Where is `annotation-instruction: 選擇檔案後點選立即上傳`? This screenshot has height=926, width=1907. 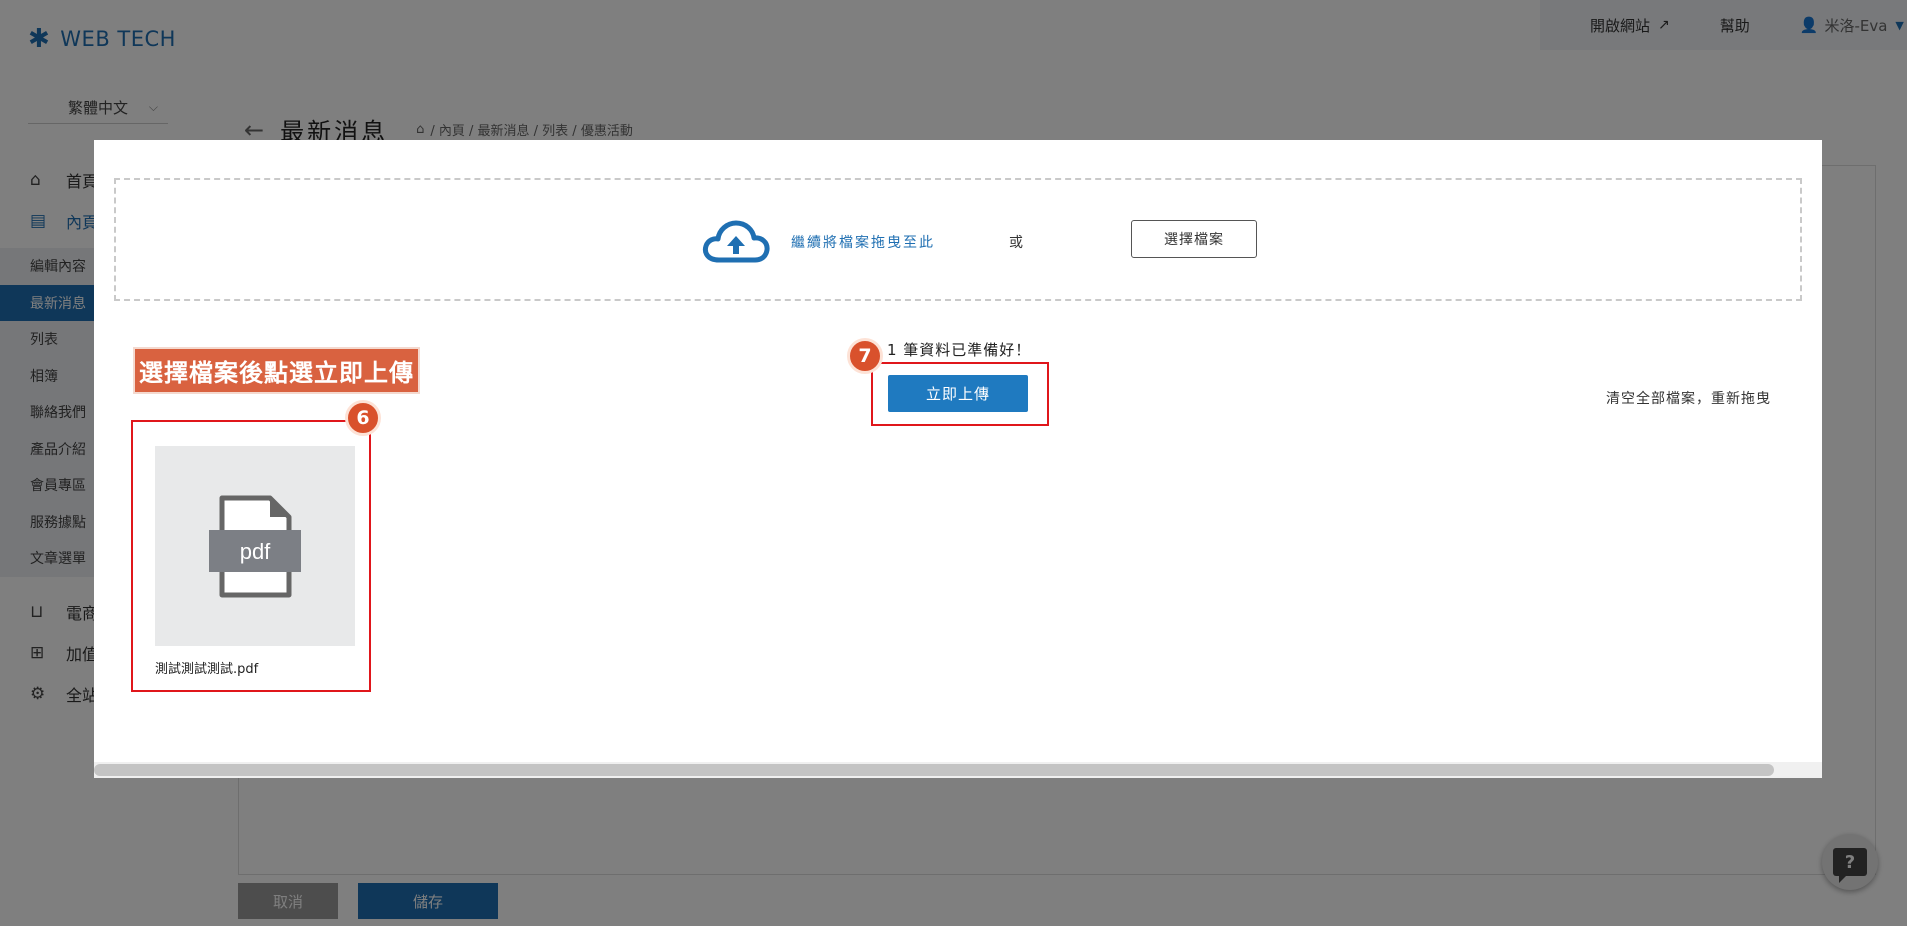
annotation-instruction: 選擇檔案後點選立即上傳 is located at coordinates (276, 370).